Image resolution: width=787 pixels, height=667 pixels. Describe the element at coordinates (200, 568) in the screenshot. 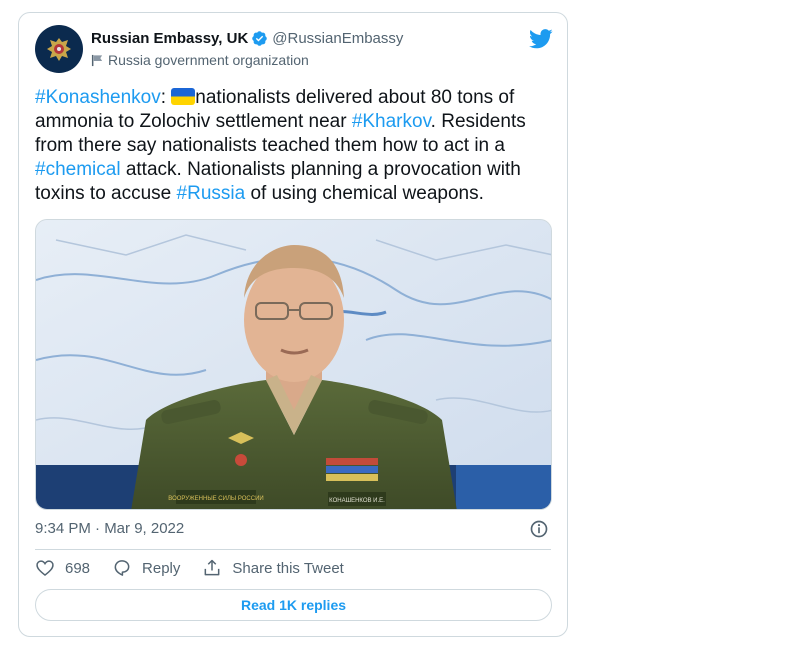

I see `tweet-actions: 698 Reply Share this Tweet` at that location.